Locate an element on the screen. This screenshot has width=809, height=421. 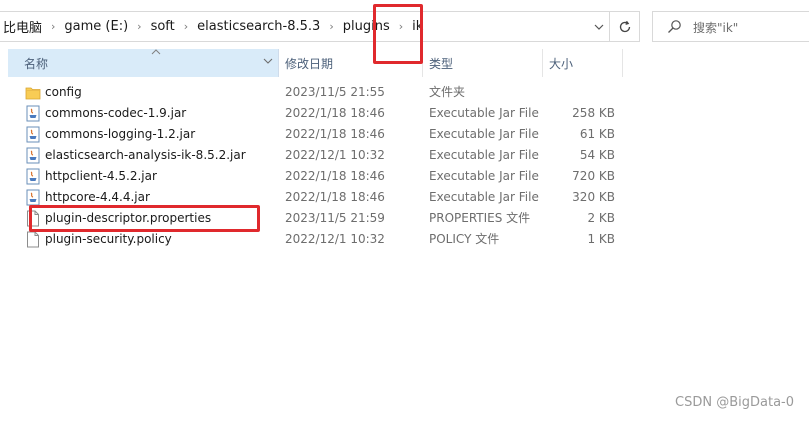
breadcrumb-drive: game (E:) is located at coordinates (96, 26).